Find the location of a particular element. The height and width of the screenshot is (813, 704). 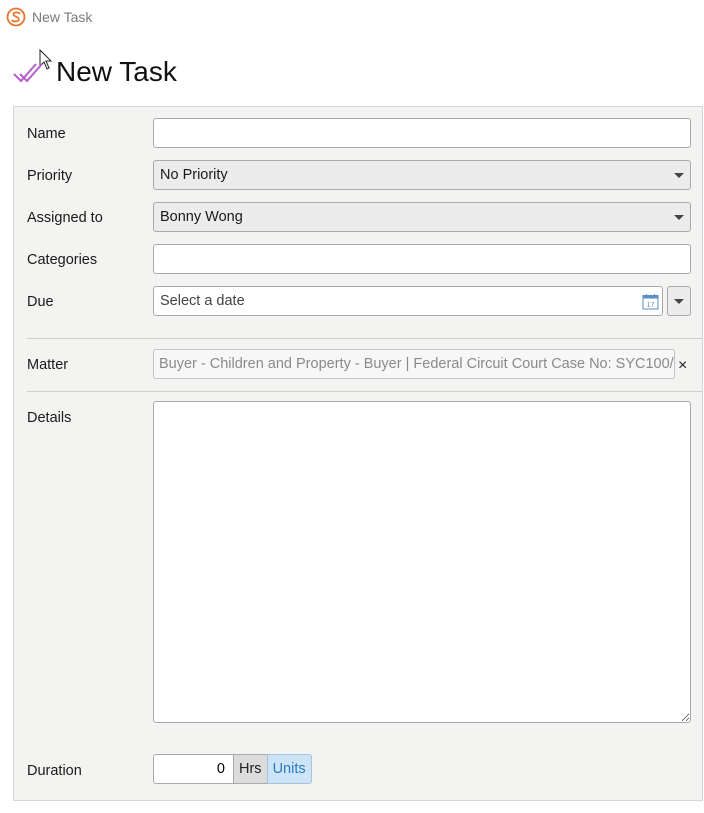

details-label: Details is located at coordinates (49, 418).